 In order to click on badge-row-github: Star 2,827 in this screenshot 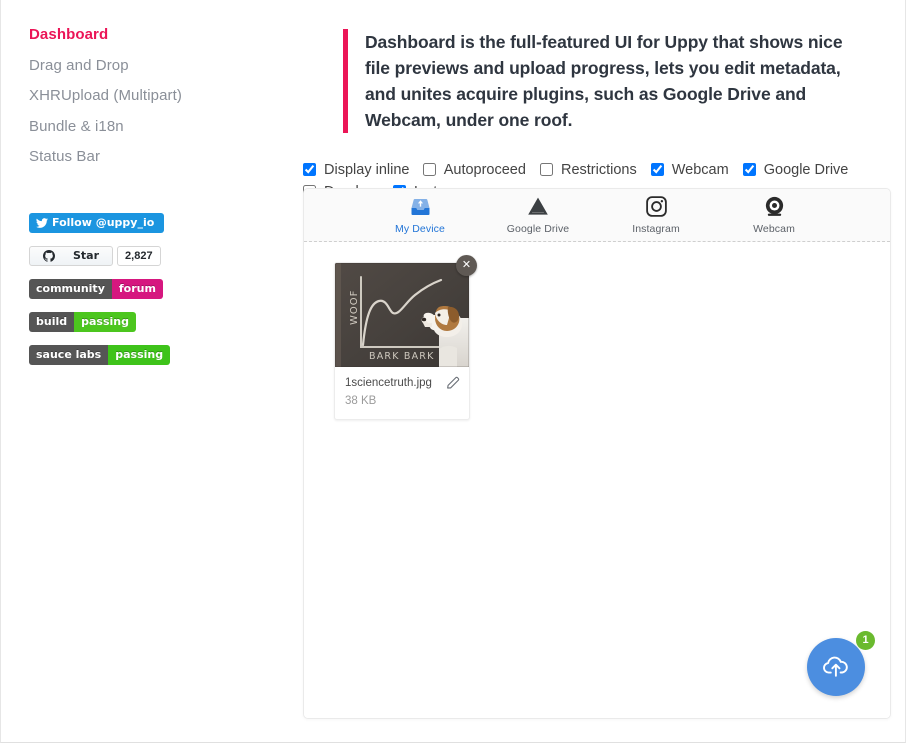, I will do `click(160, 255)`.